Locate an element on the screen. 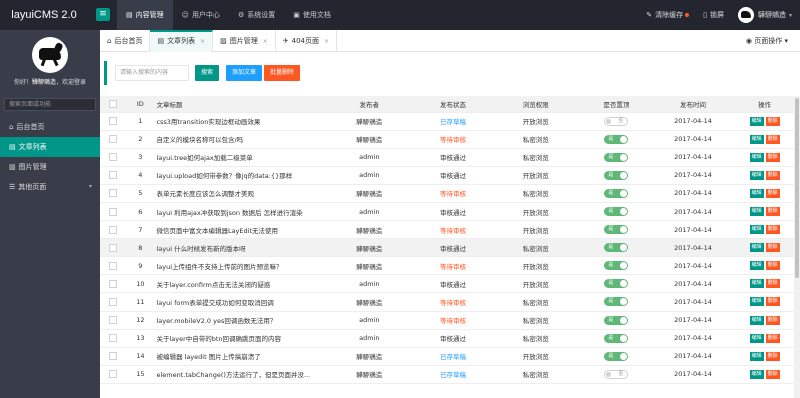 This screenshot has height=398, width=800. tab-home: ⌂ 后台首页 is located at coordinates (125, 41).